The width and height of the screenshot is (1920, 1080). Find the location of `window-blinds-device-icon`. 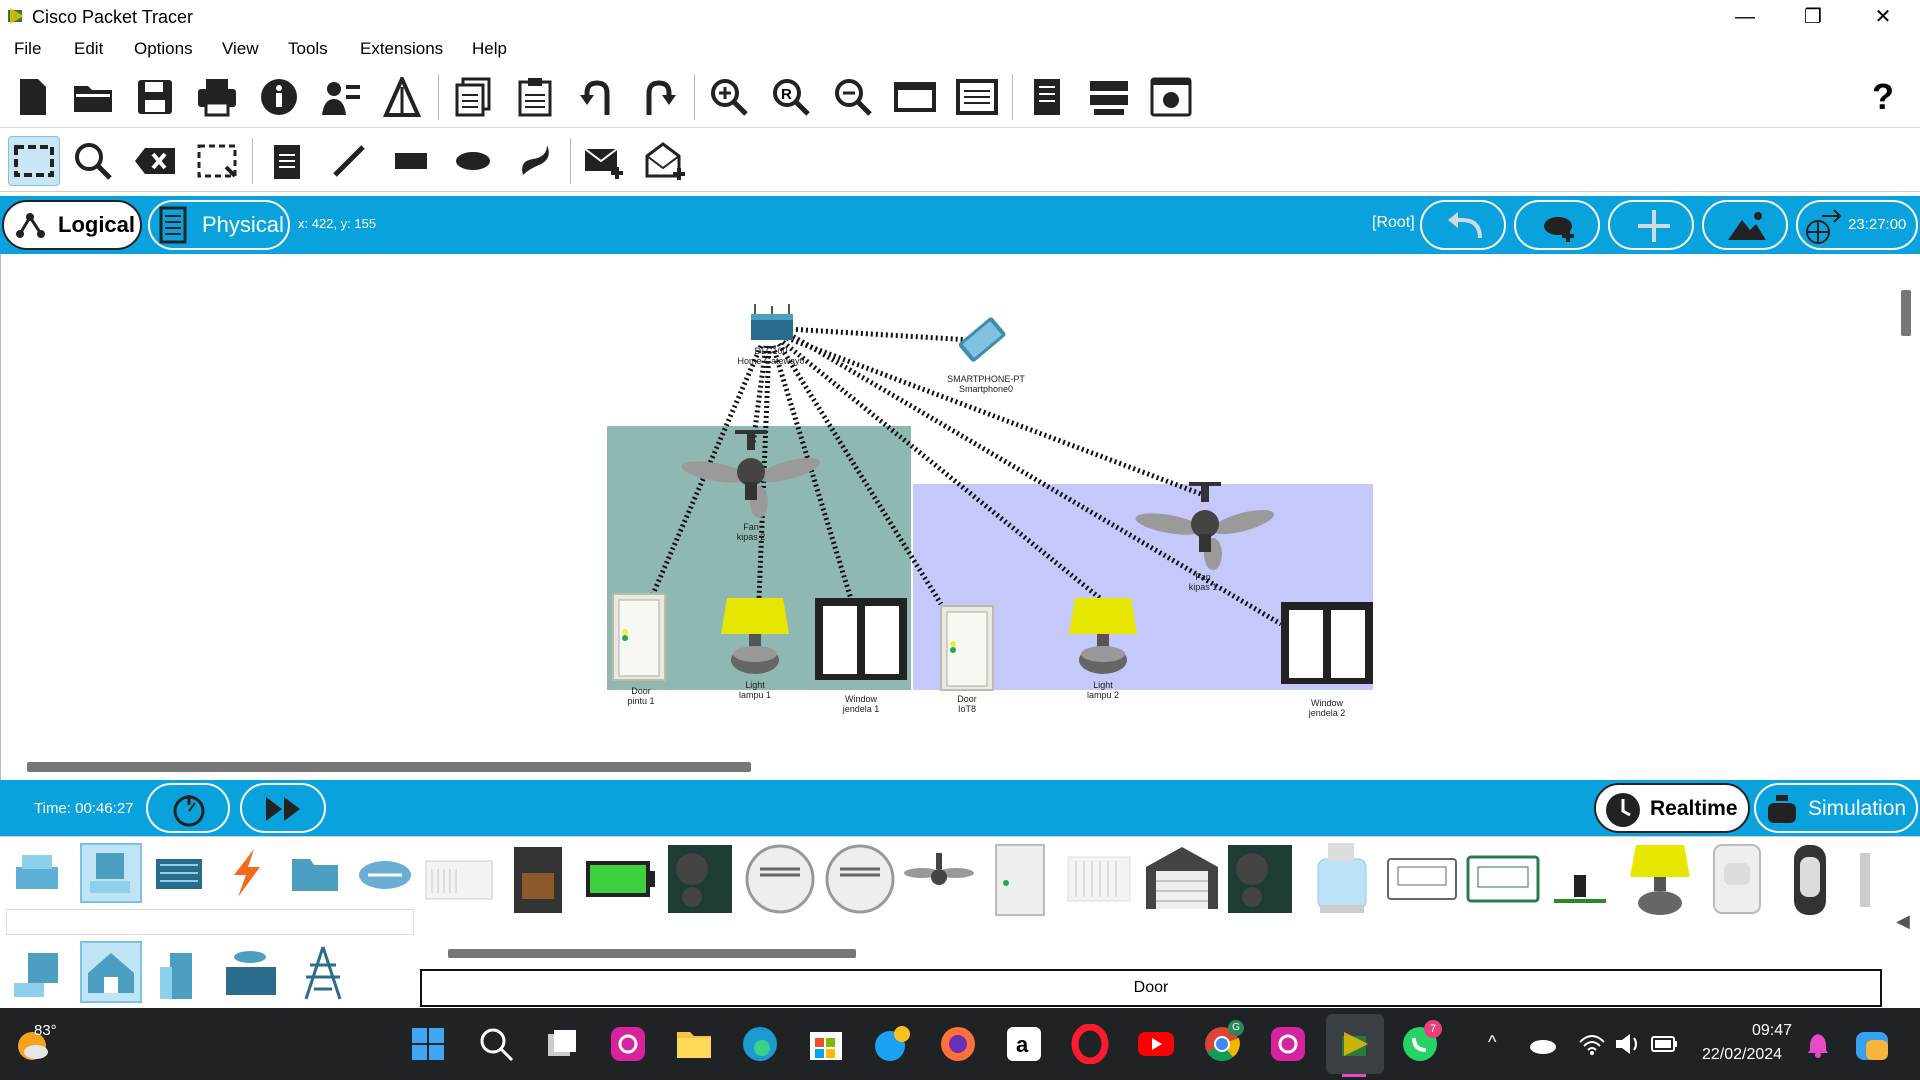

window-blinds-device-icon is located at coordinates (1101, 879).